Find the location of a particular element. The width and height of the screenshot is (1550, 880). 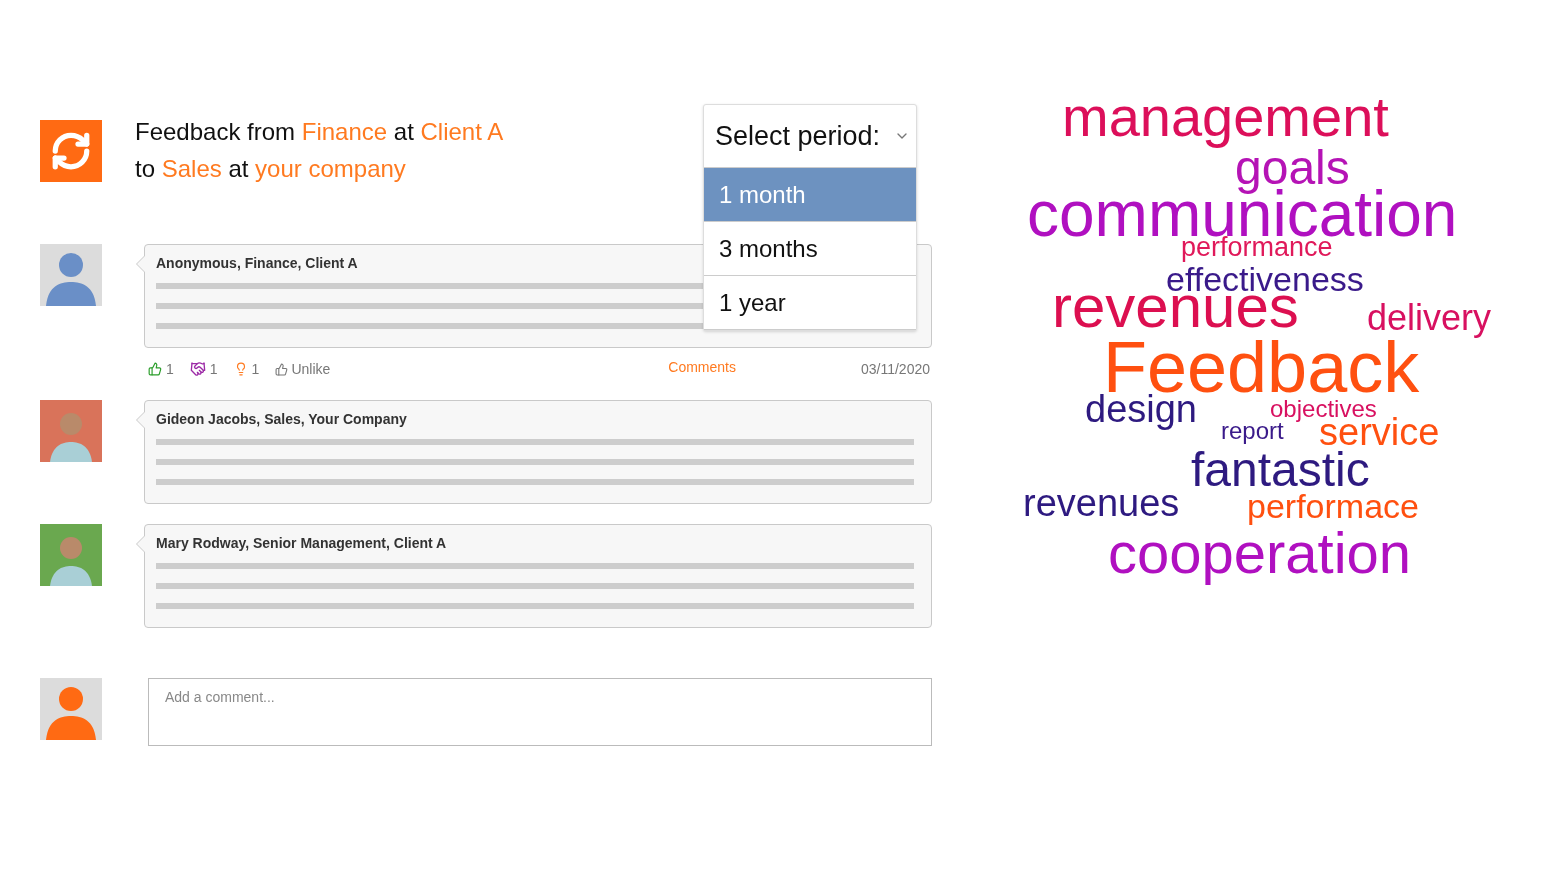

period-option: 1 year is located at coordinates (810, 303).